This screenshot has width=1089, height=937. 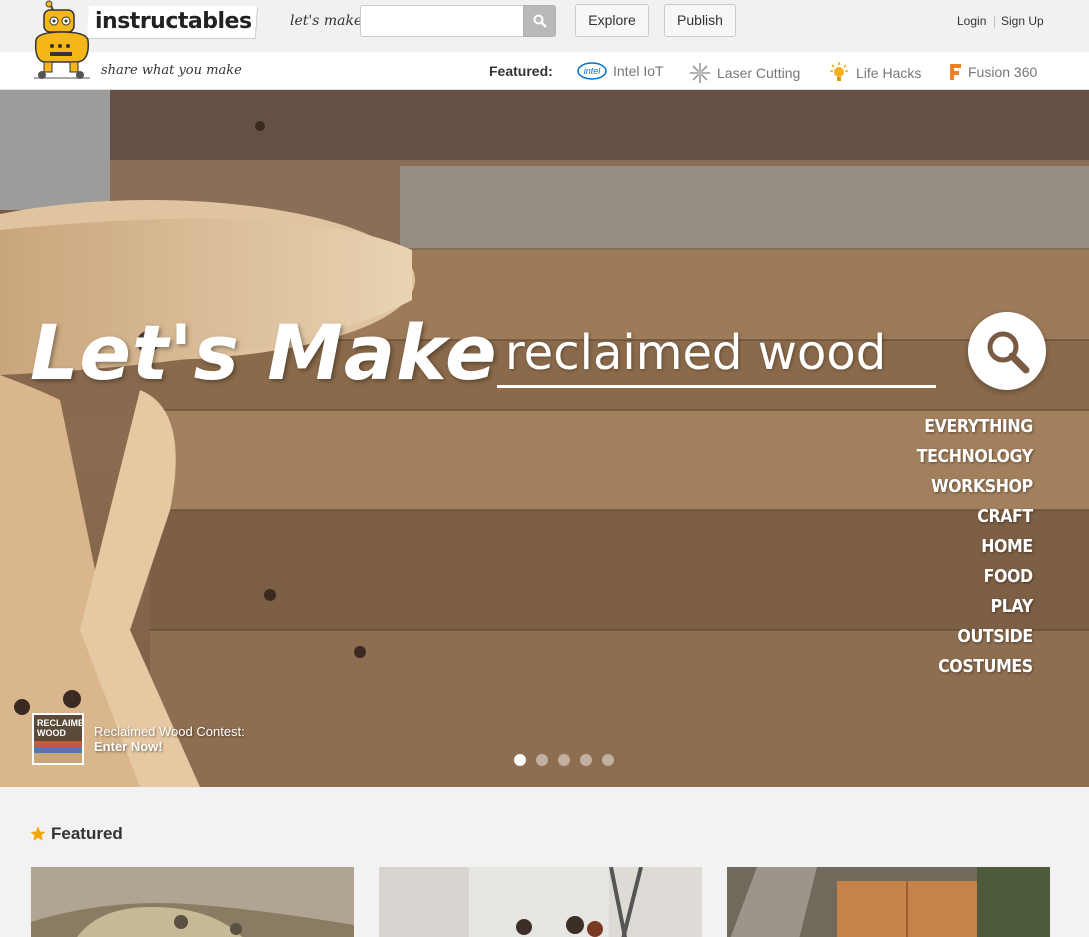 I want to click on featured-item-laser-cutting: Laser Cutting, so click(x=744, y=73).